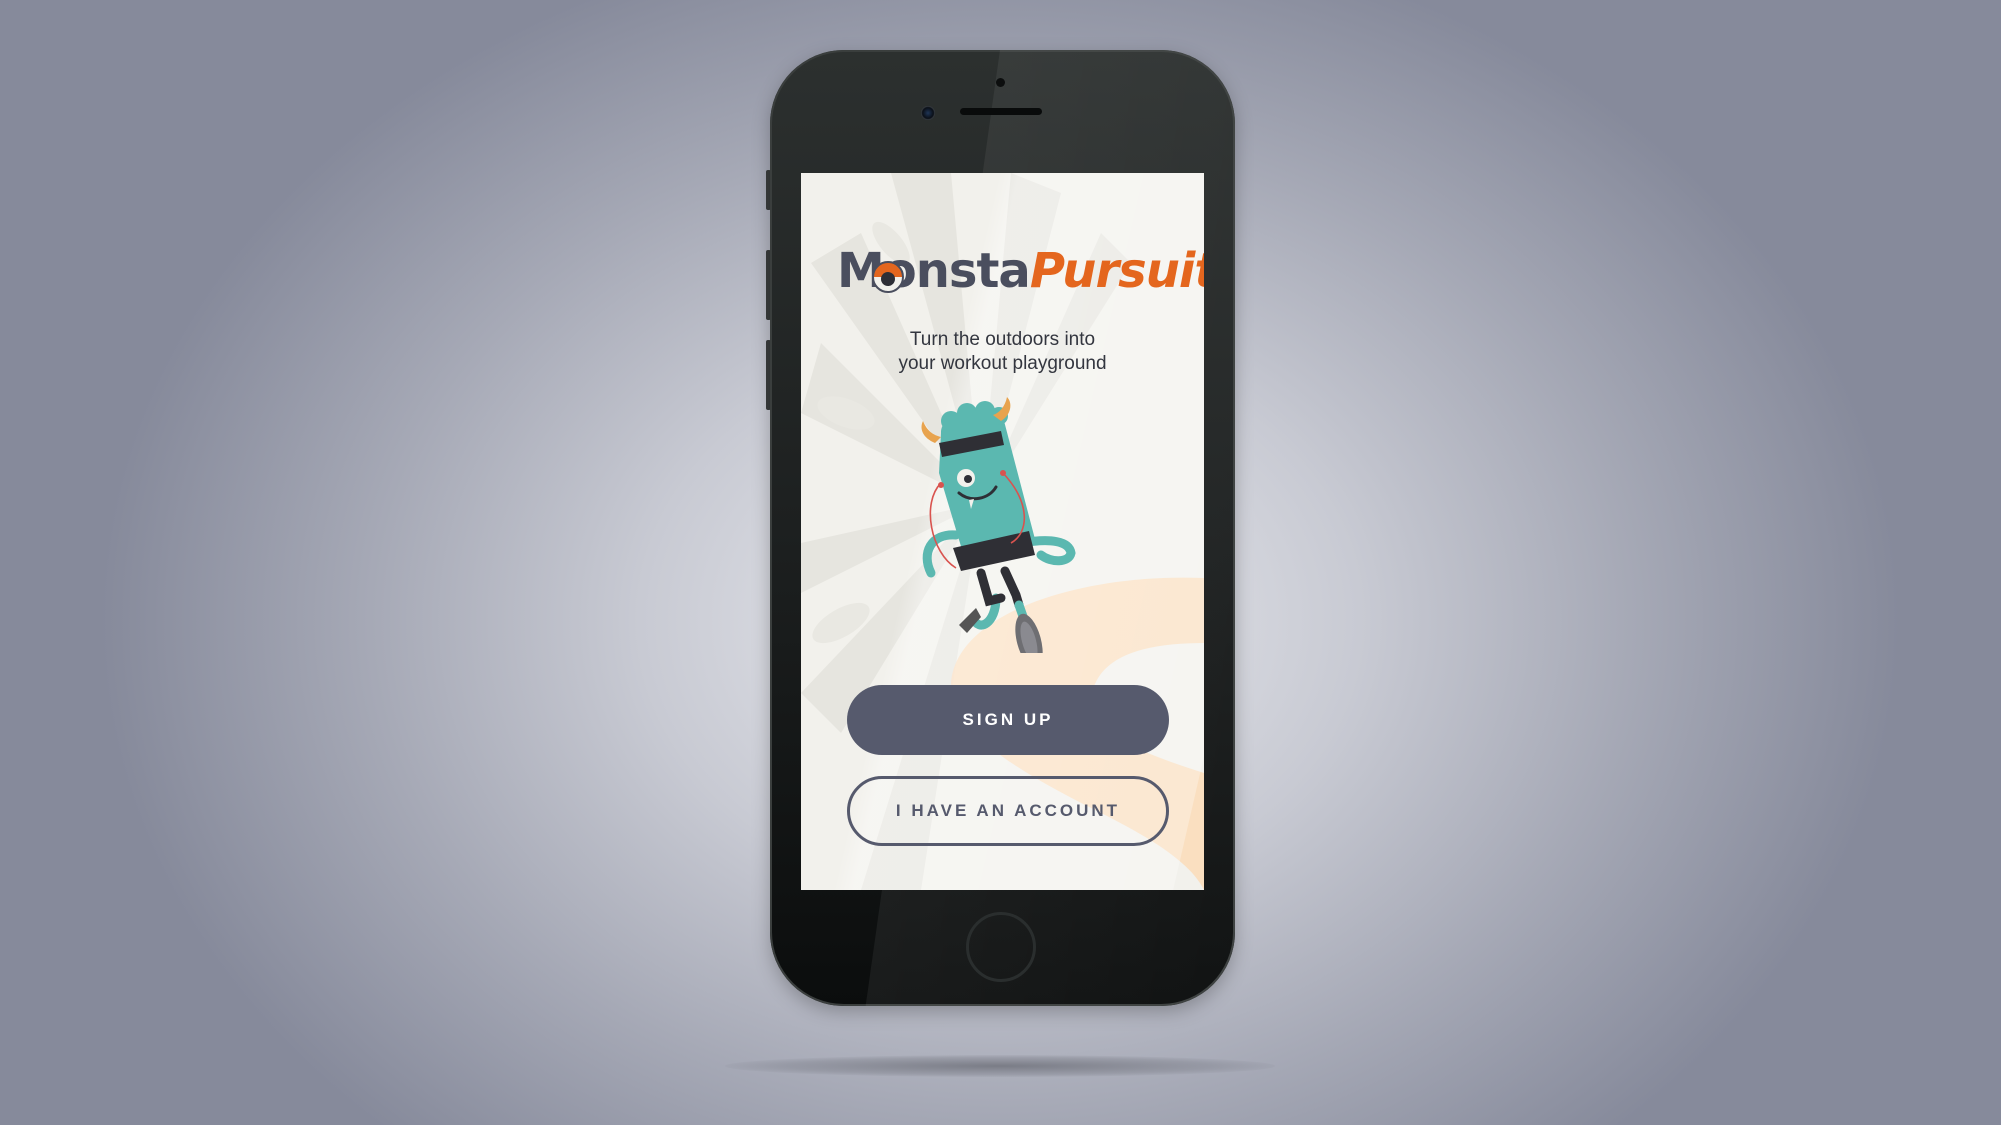 The width and height of the screenshot is (2001, 1125). I want to click on have-account-button: I HAVE AN ACCOUNT, so click(1008, 811).